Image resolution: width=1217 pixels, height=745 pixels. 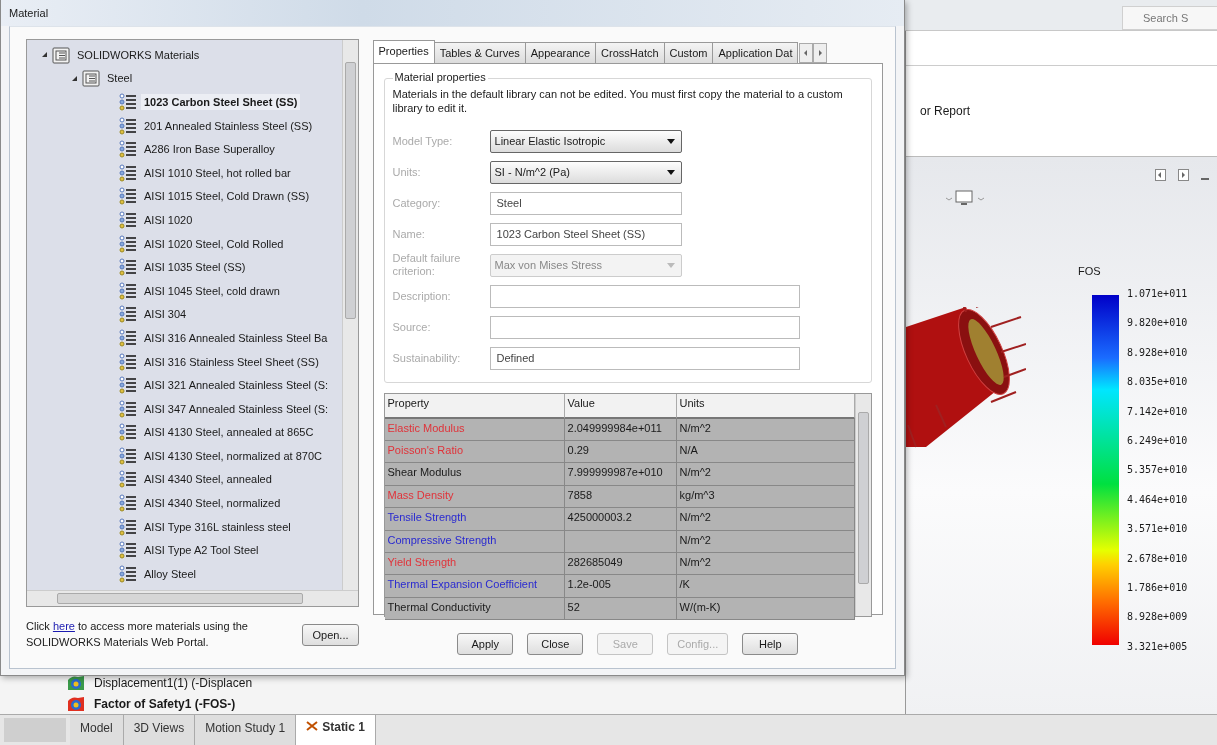 What do you see at coordinates (212, 290) in the screenshot?
I see `tree-item: AISI 1045 Steel, cold drawn` at bounding box center [212, 290].